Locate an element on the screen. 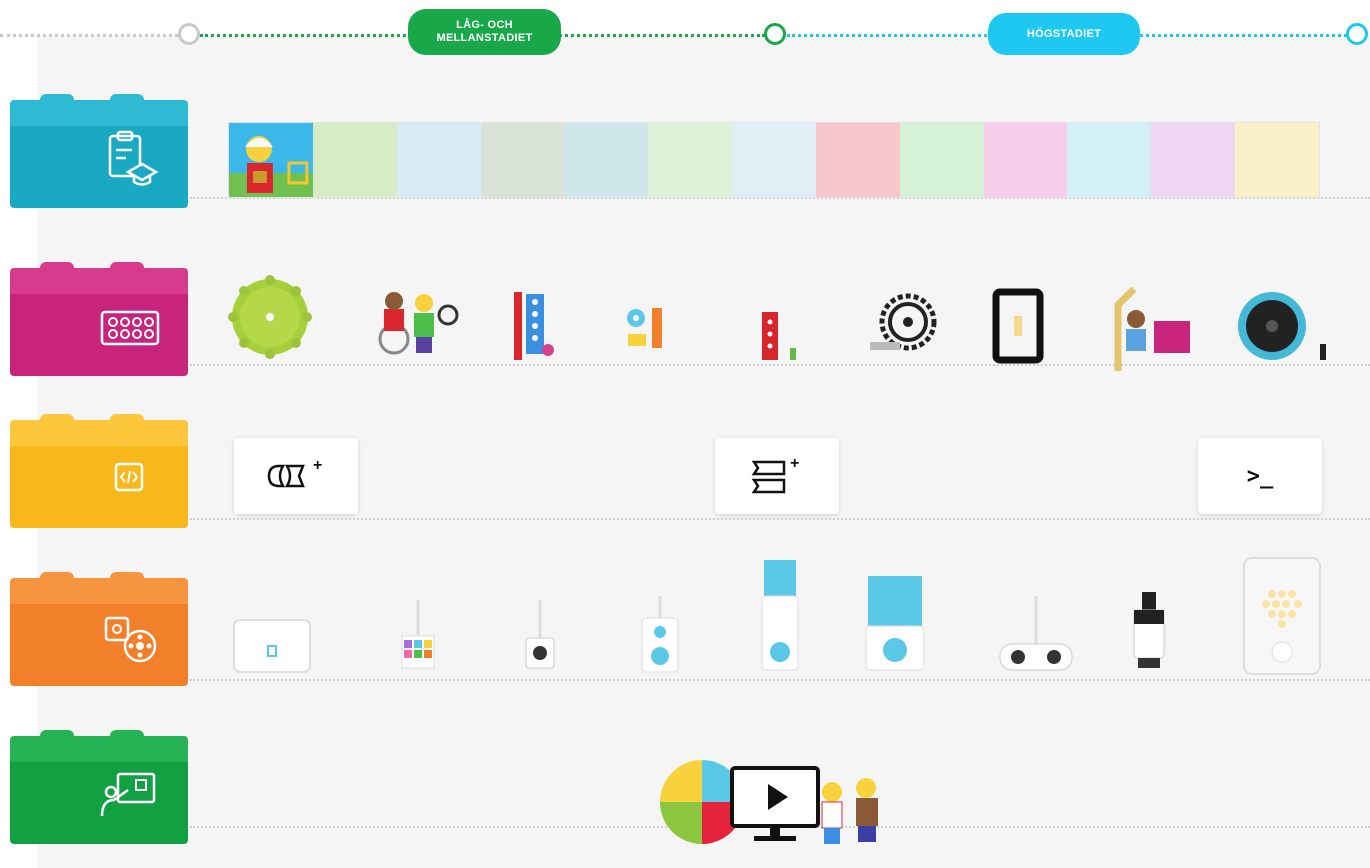  terminal-prompt-icon: >_ is located at coordinates (1260, 476).